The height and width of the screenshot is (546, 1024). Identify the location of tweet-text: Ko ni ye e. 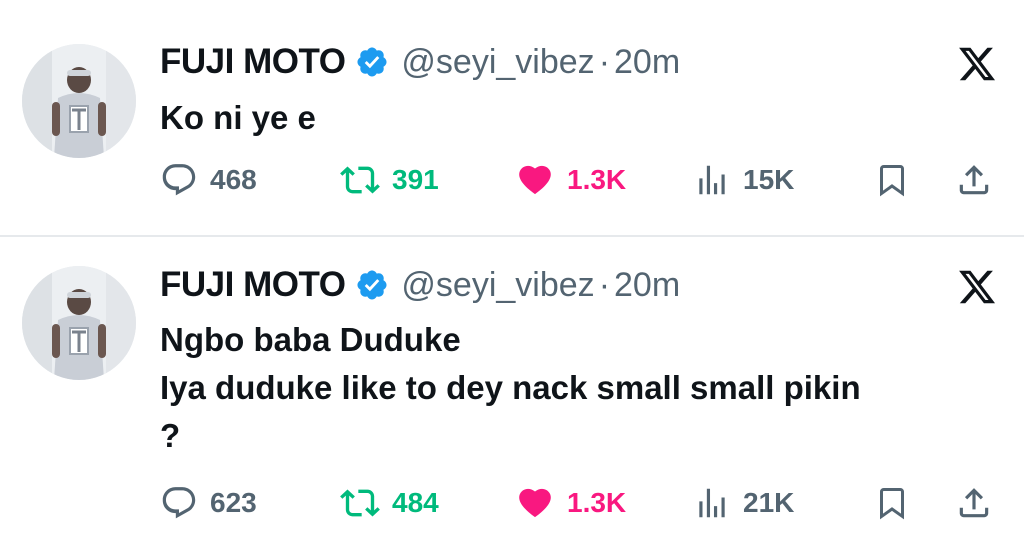
(585, 118).